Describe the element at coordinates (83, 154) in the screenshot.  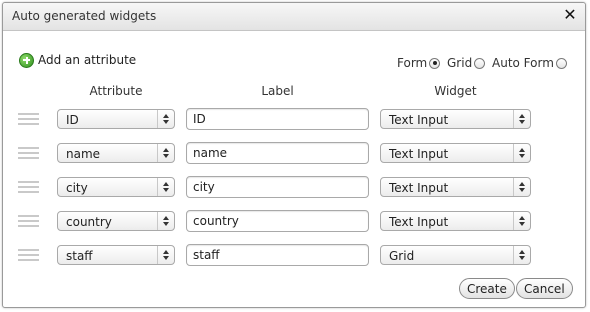
I see `attribute-select-value: name` at that location.